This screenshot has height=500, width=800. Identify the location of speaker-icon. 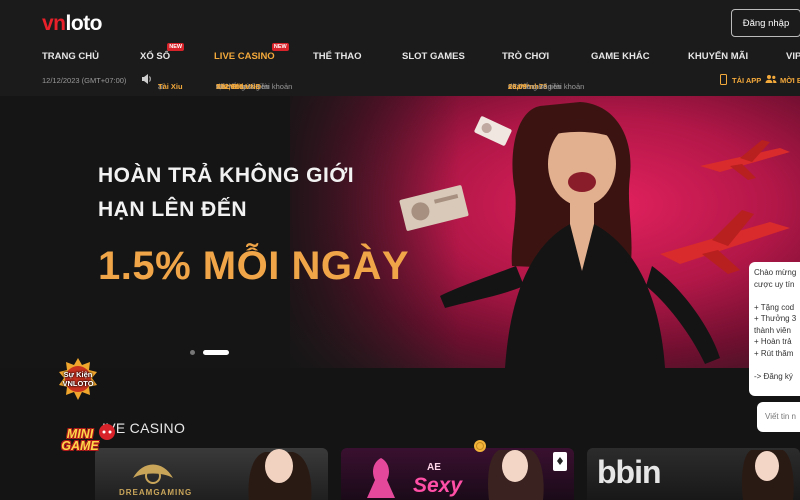
(146, 80).